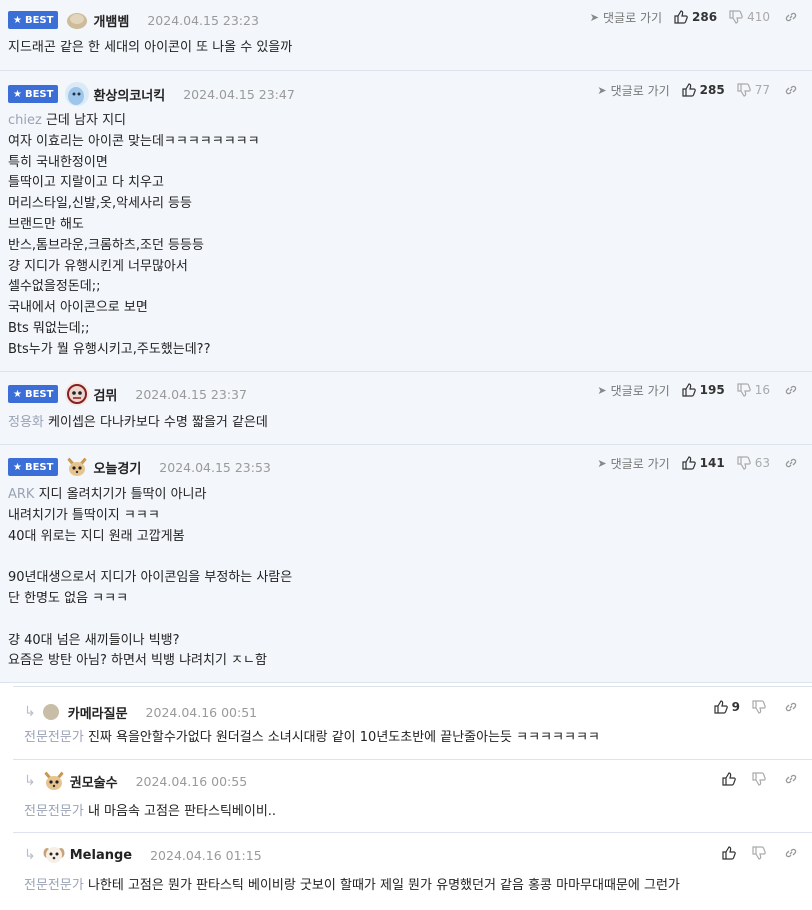 Image resolution: width=812 pixels, height=910 pixels. What do you see at coordinates (753, 463) in the screenshot?
I see `dislike-button: 63` at bounding box center [753, 463].